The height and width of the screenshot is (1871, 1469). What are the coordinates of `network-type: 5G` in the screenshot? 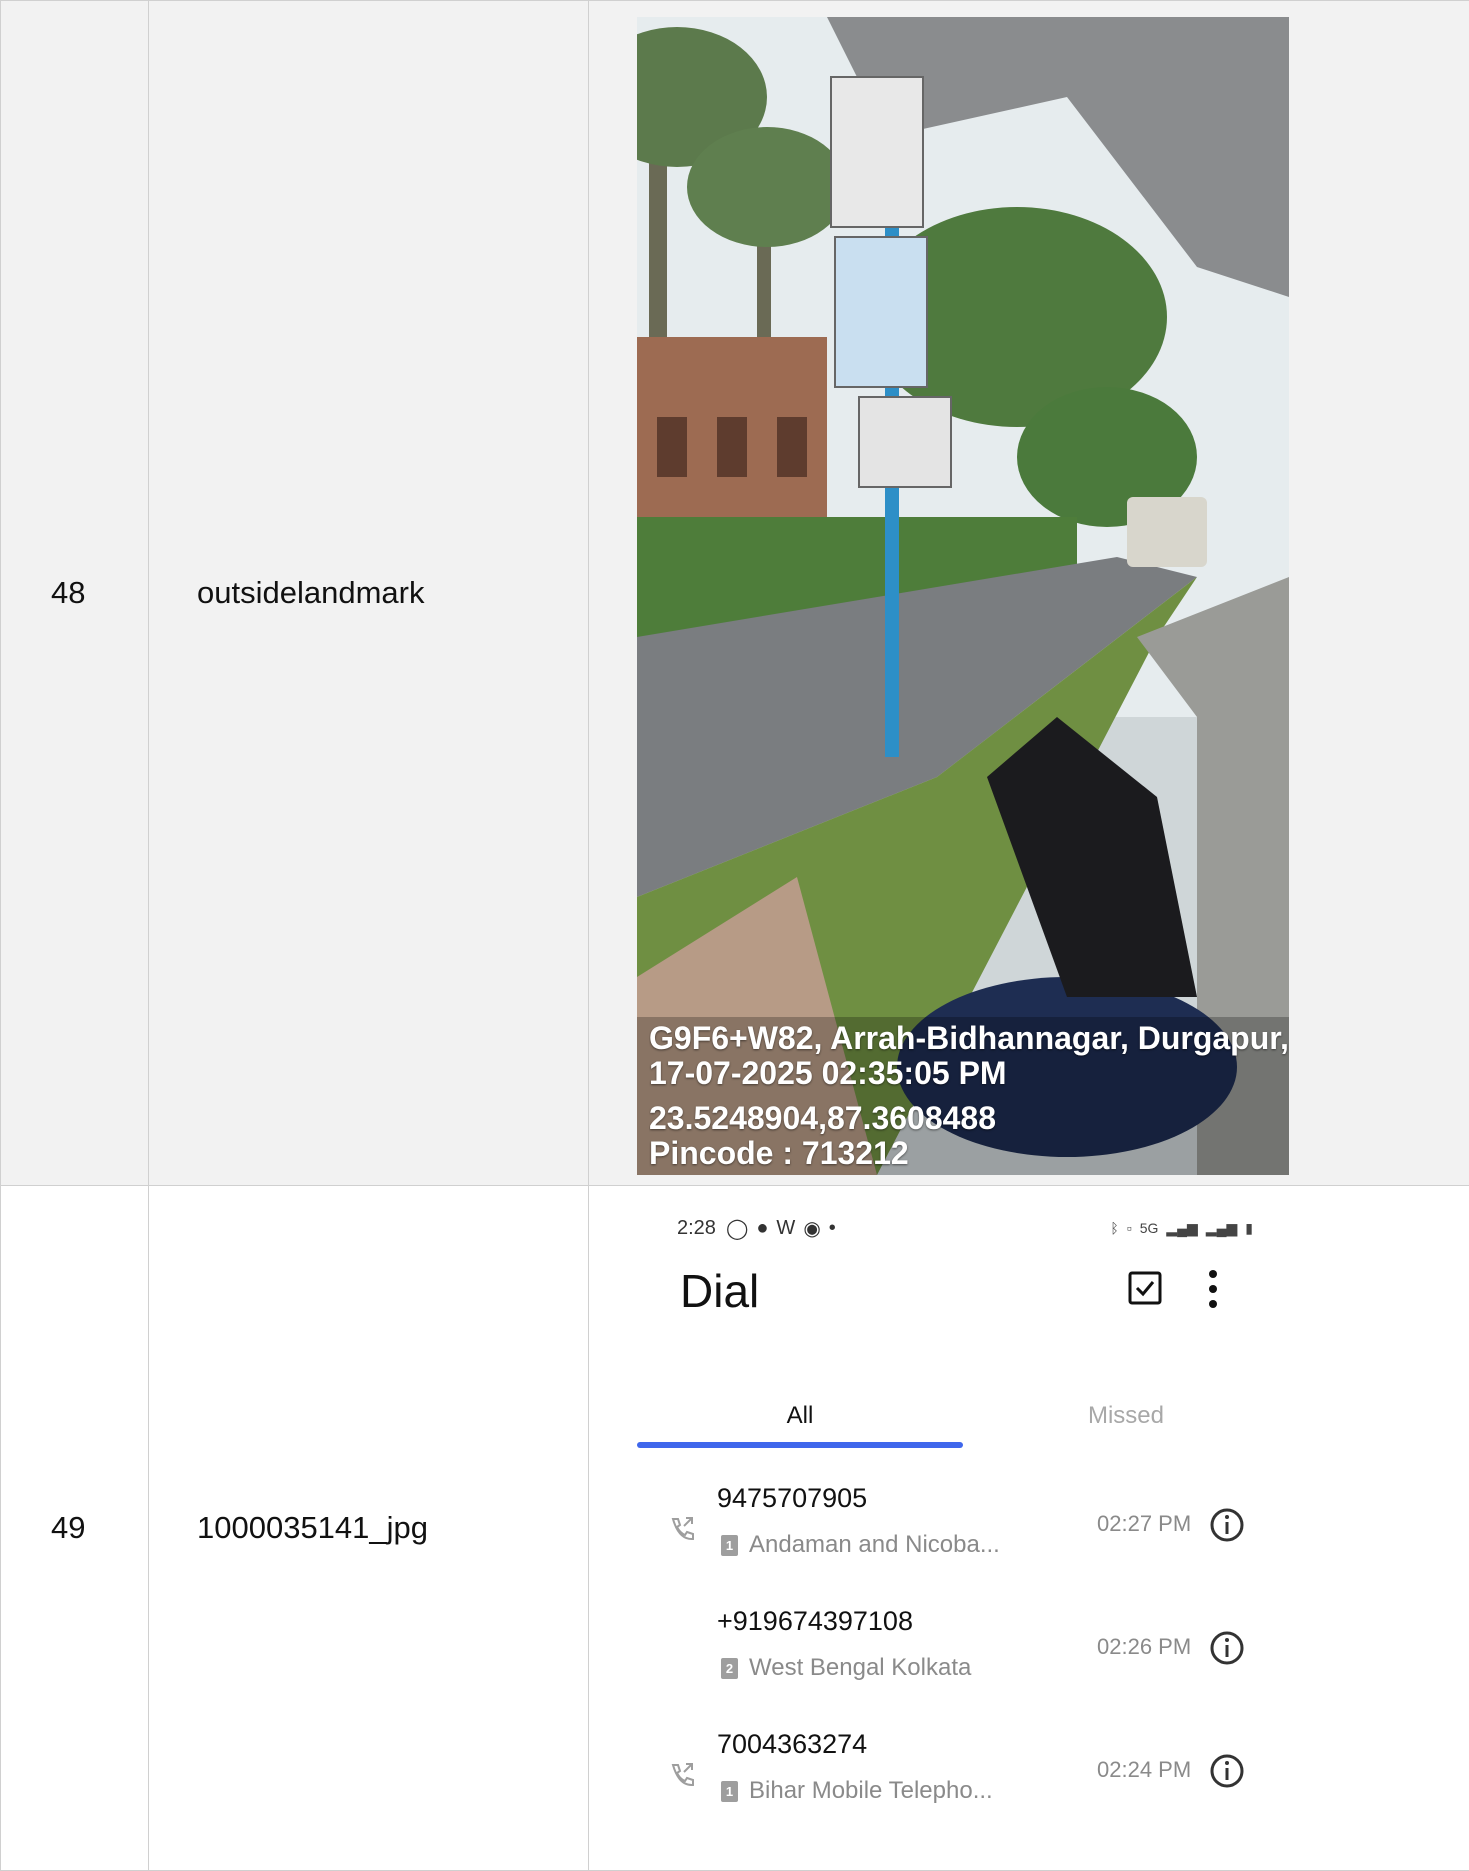 It's located at (1149, 1228).